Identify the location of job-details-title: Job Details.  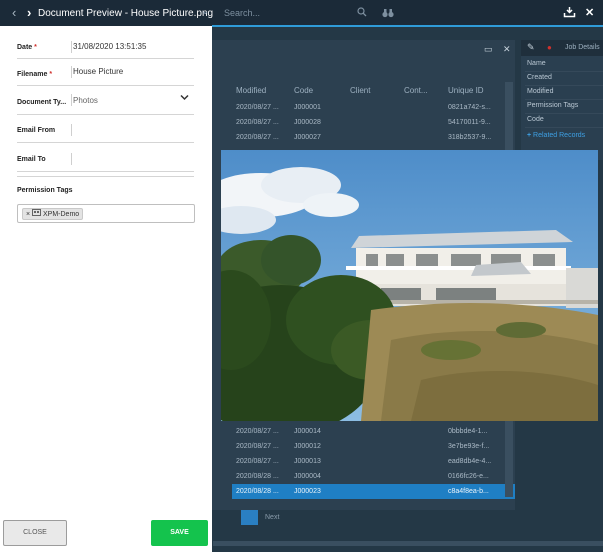
(582, 47).